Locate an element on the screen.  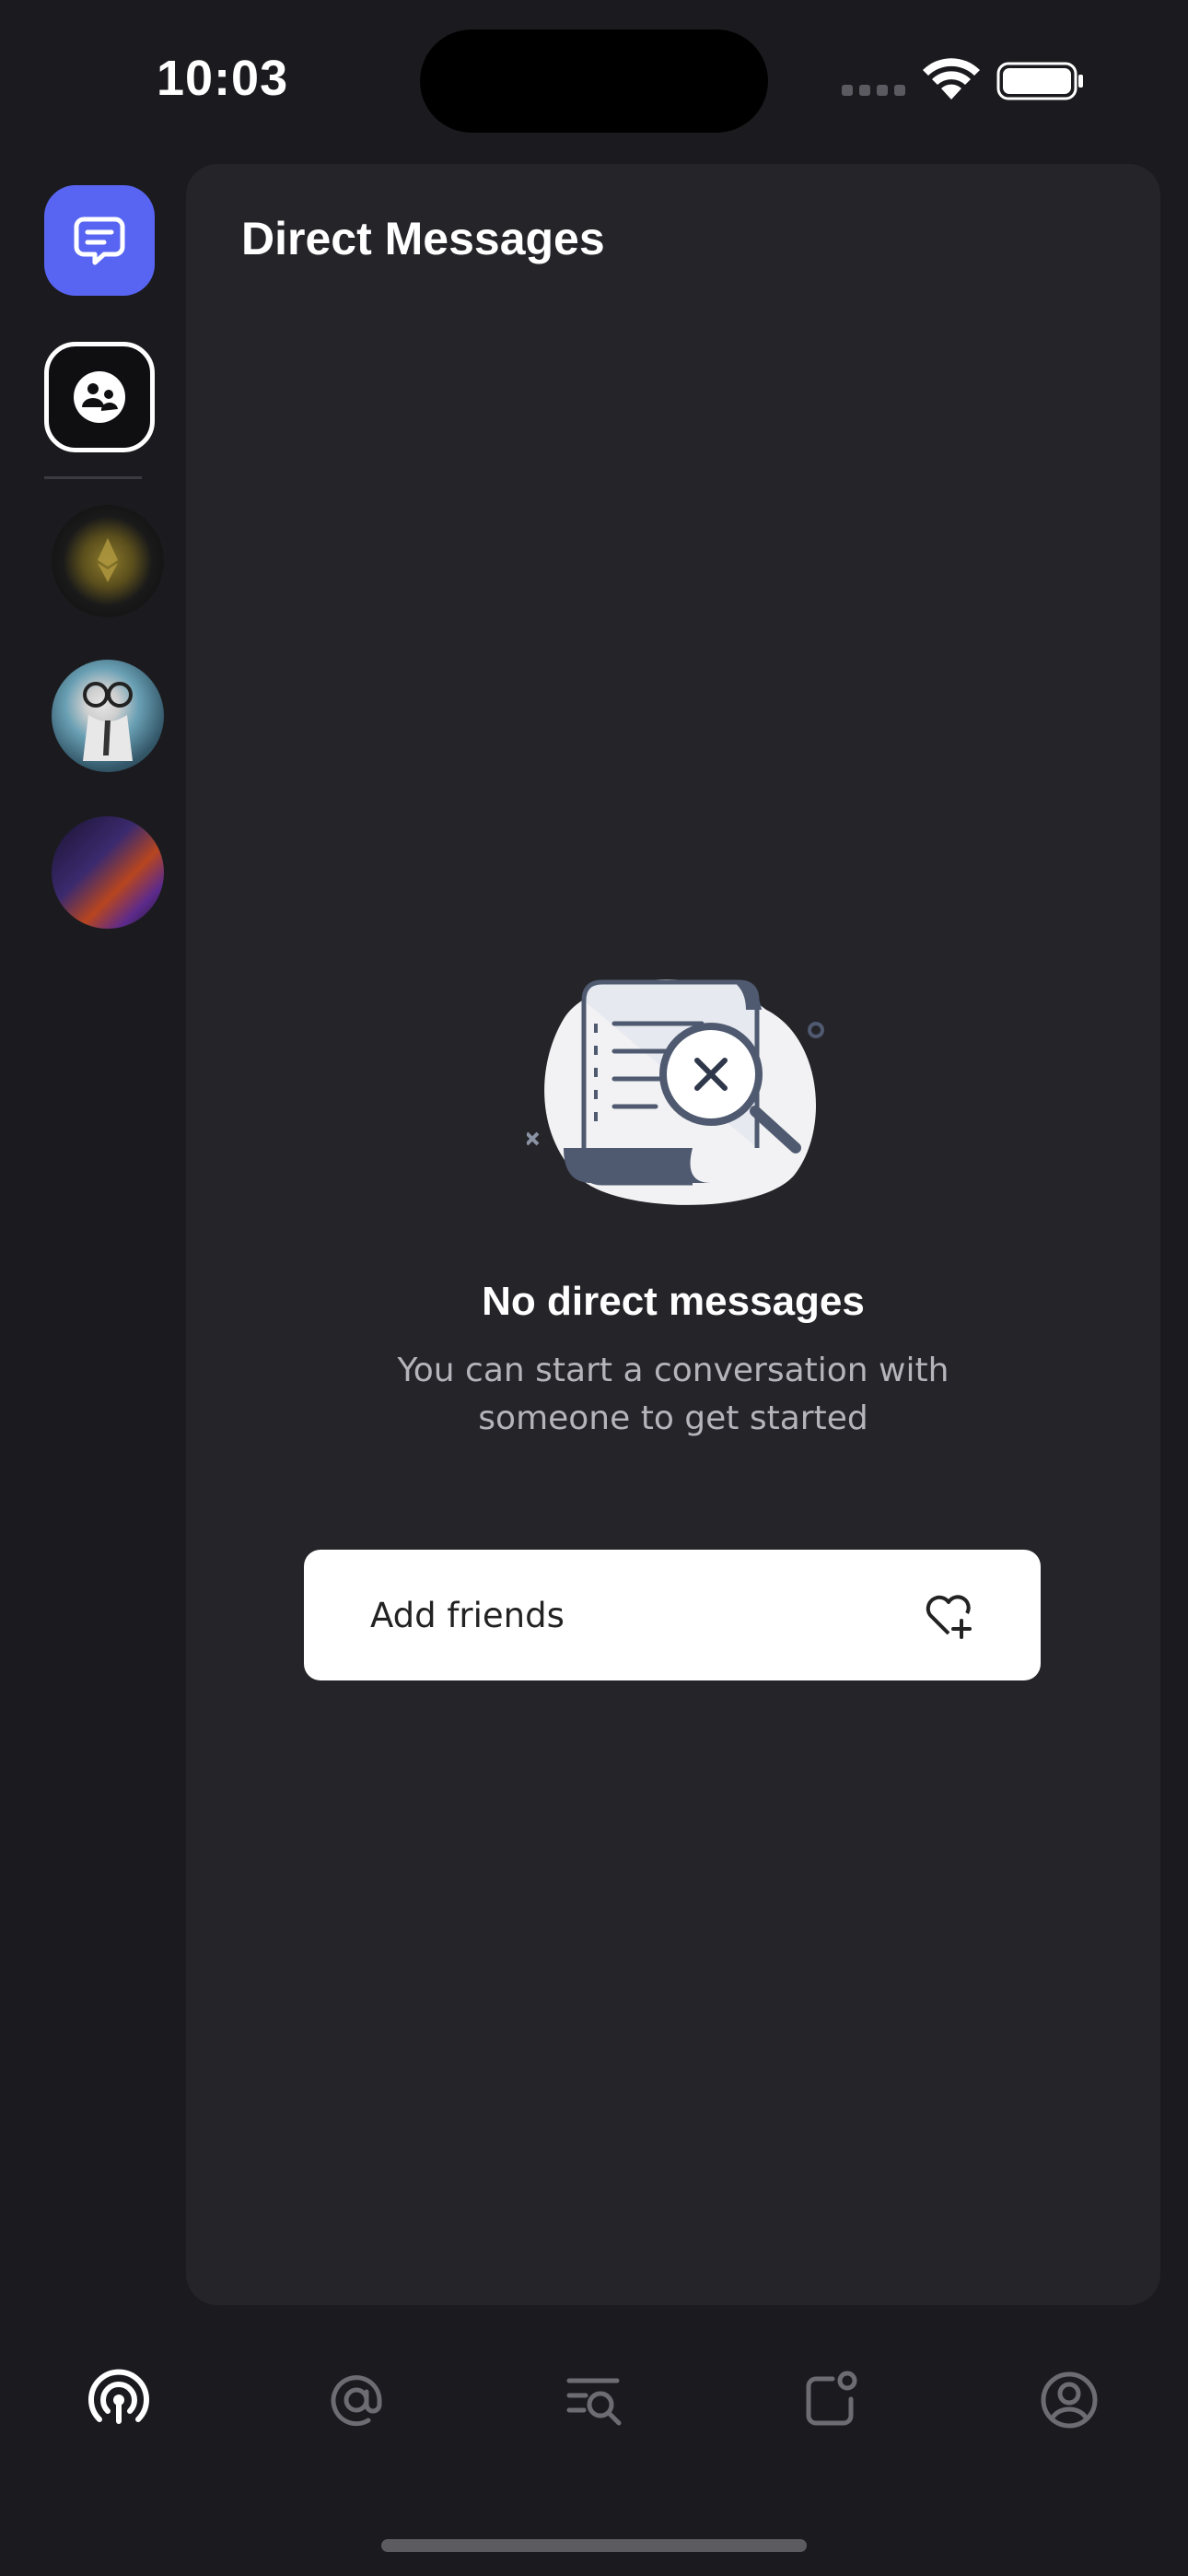
tab-profile is located at coordinates (1069, 2400).